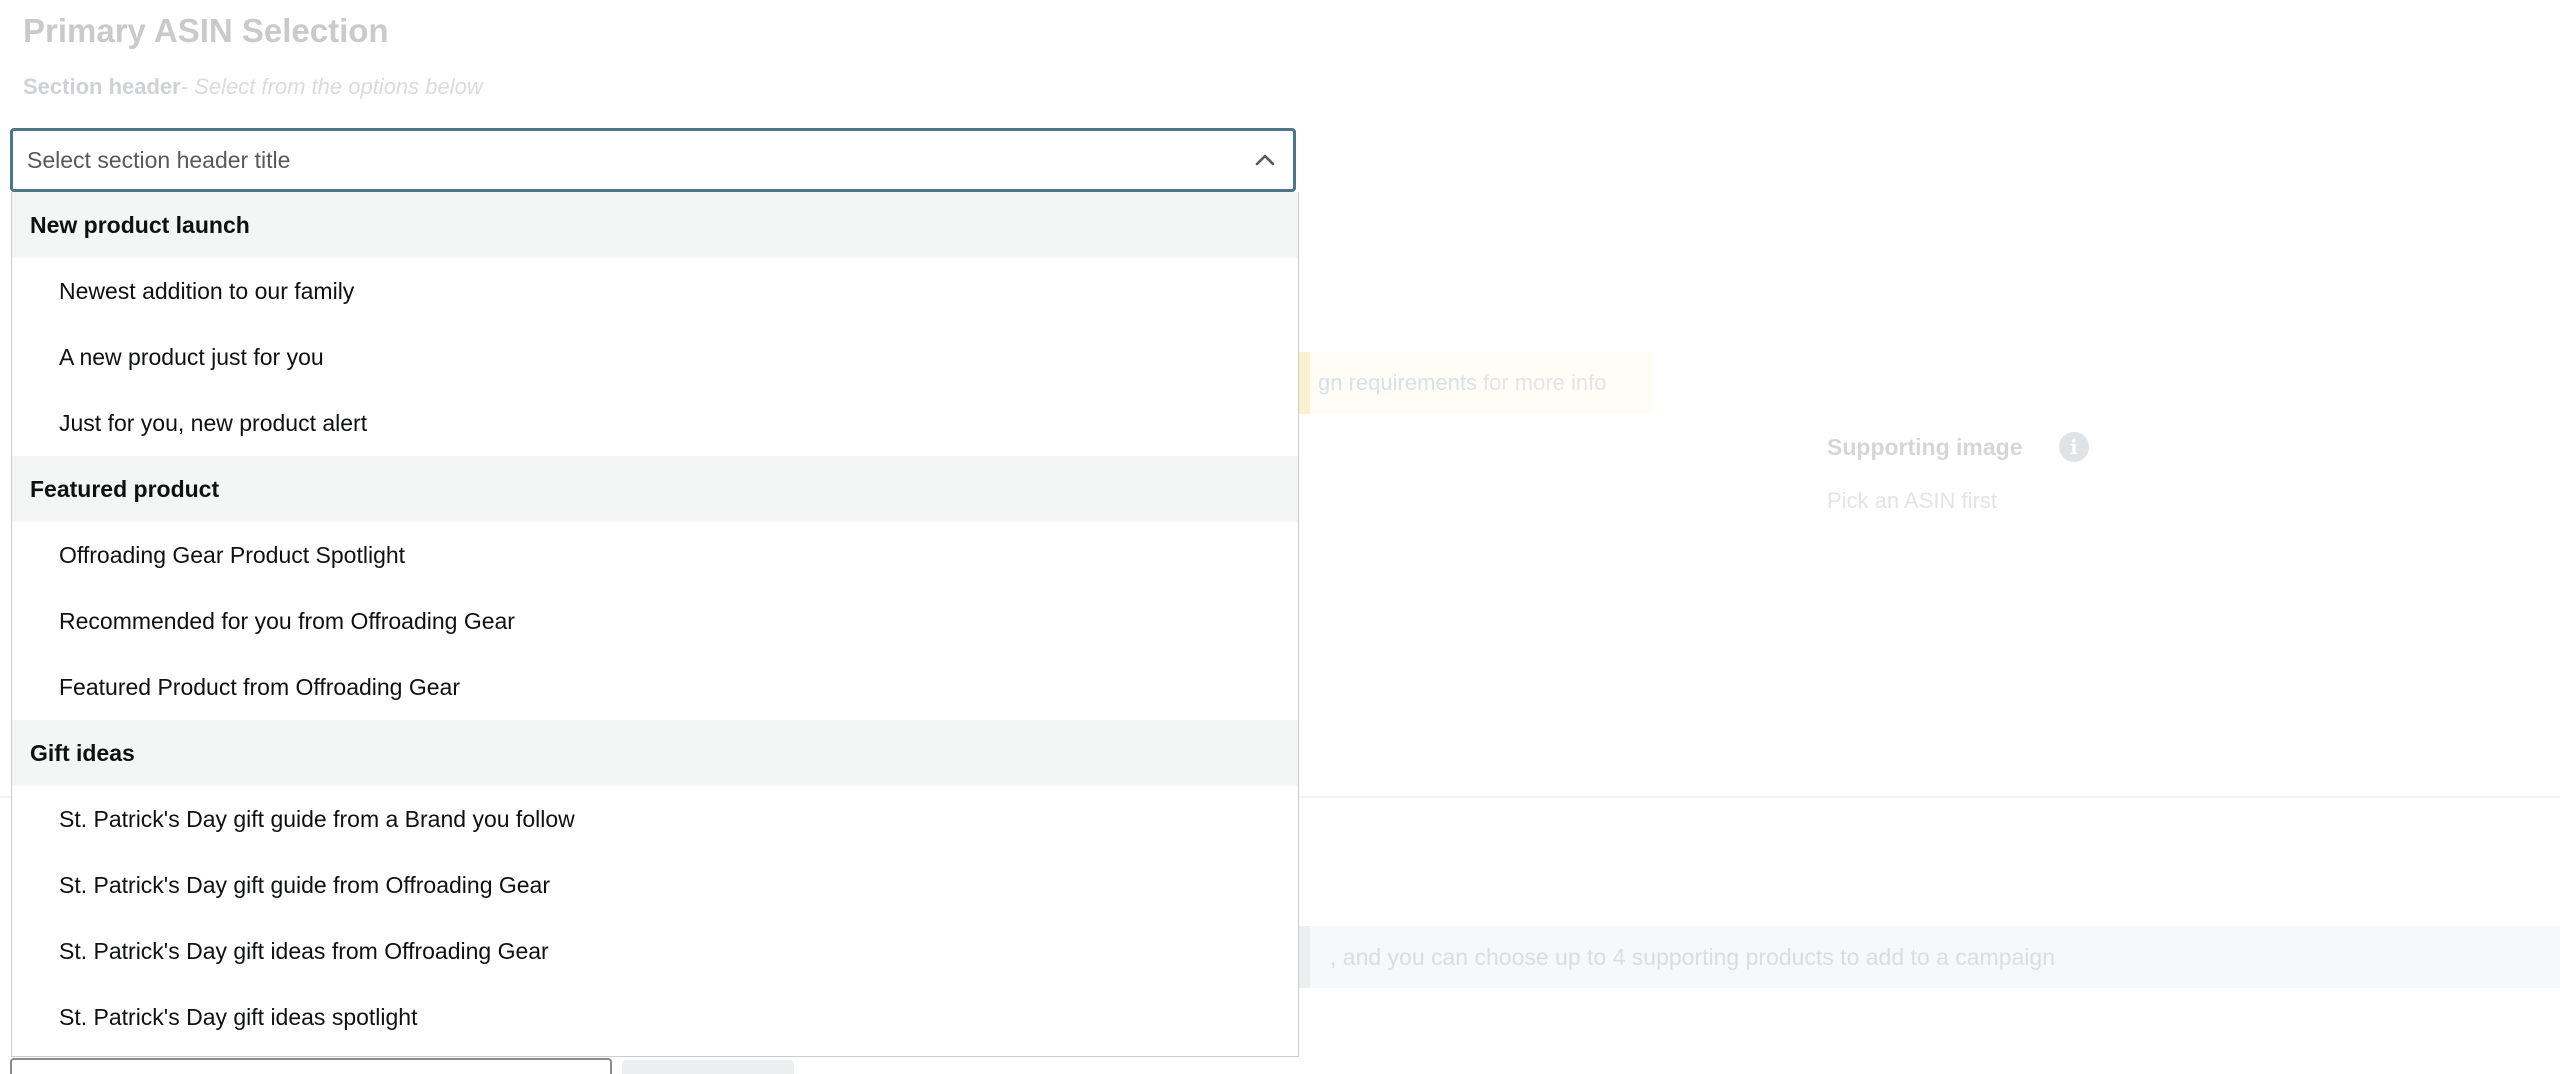 This screenshot has height=1074, width=2560. Describe the element at coordinates (708, 1067) in the screenshot. I see `asin-search-button` at that location.